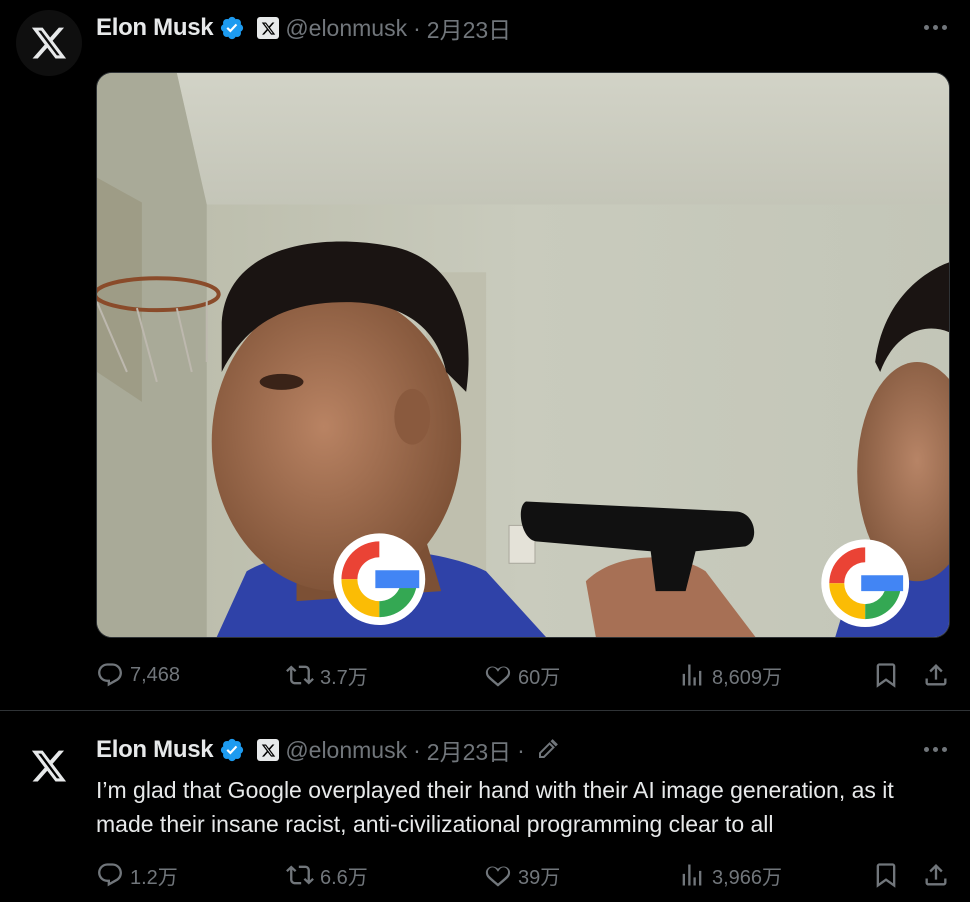 The width and height of the screenshot is (970, 902). I want to click on google-logo-left, so click(379, 579).